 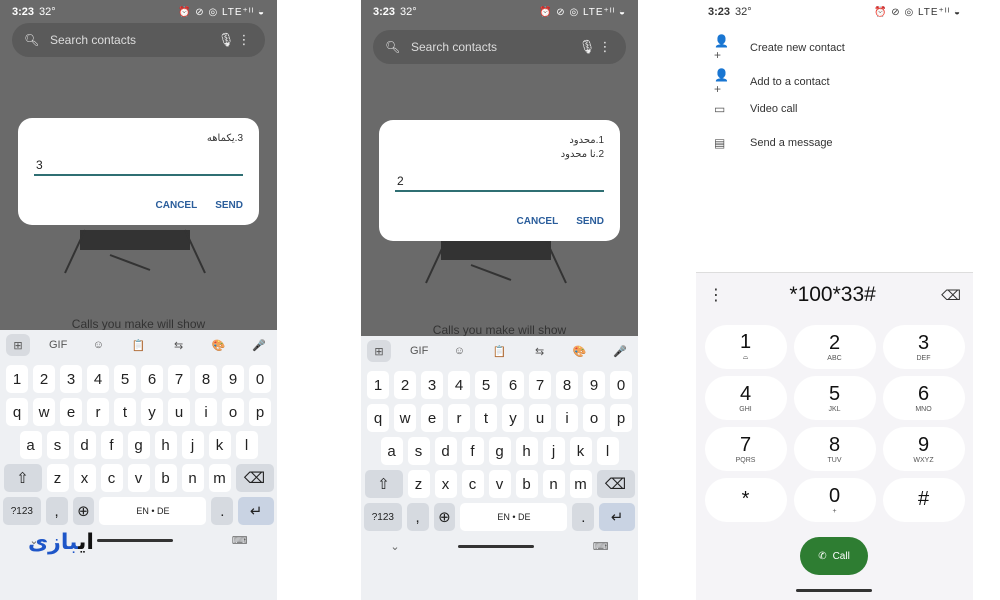 I want to click on key-c: c, so click(x=472, y=484).